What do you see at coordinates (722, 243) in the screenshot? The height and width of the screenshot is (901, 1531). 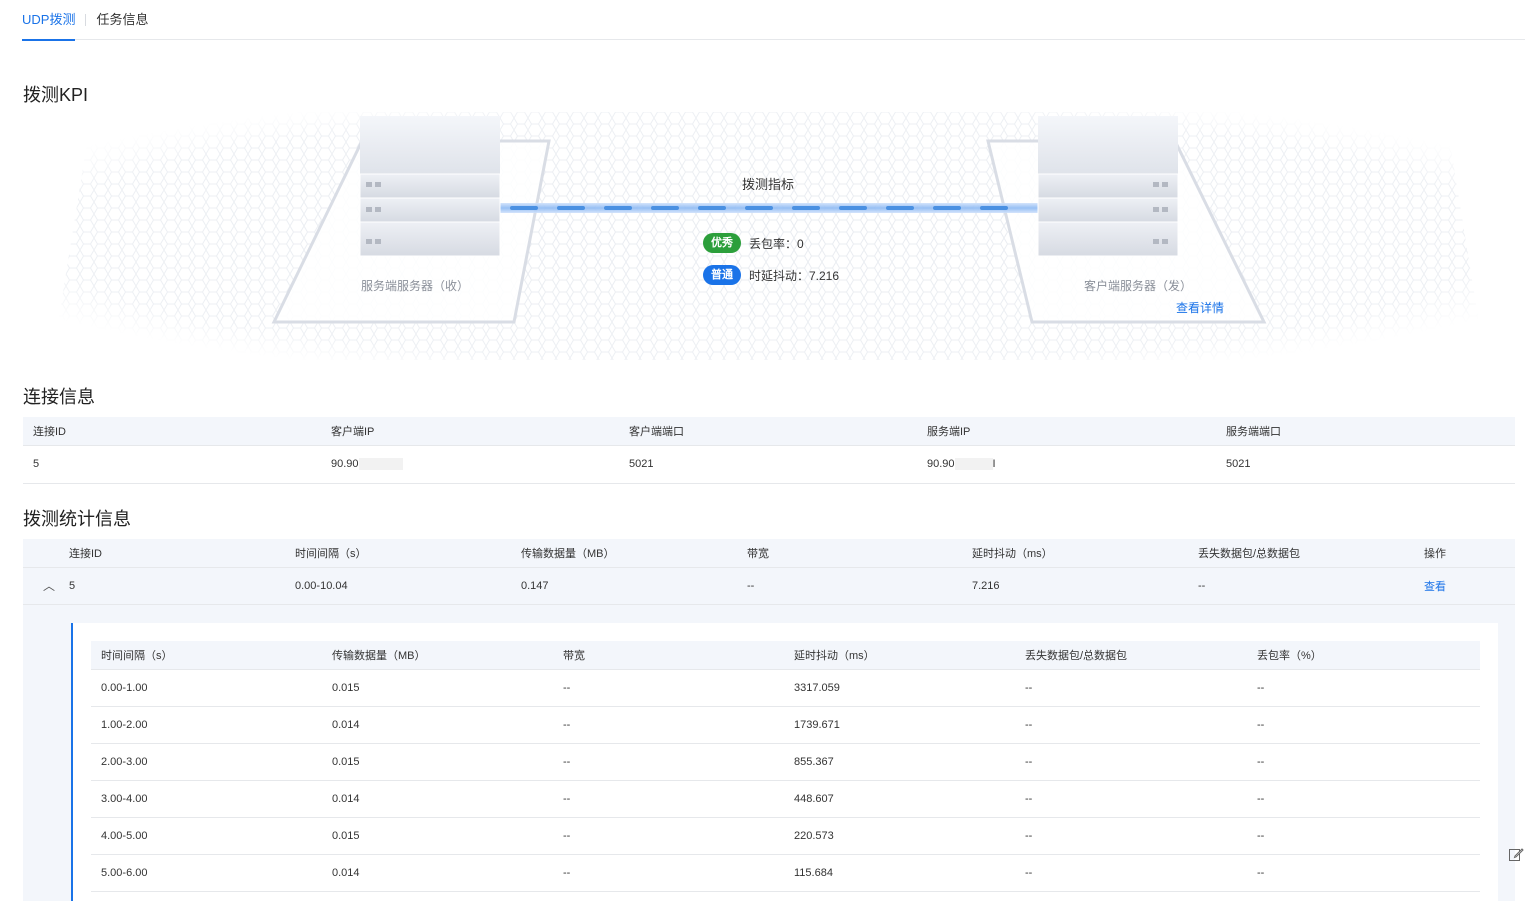 I see `status-badge-excellent: 优秀` at bounding box center [722, 243].